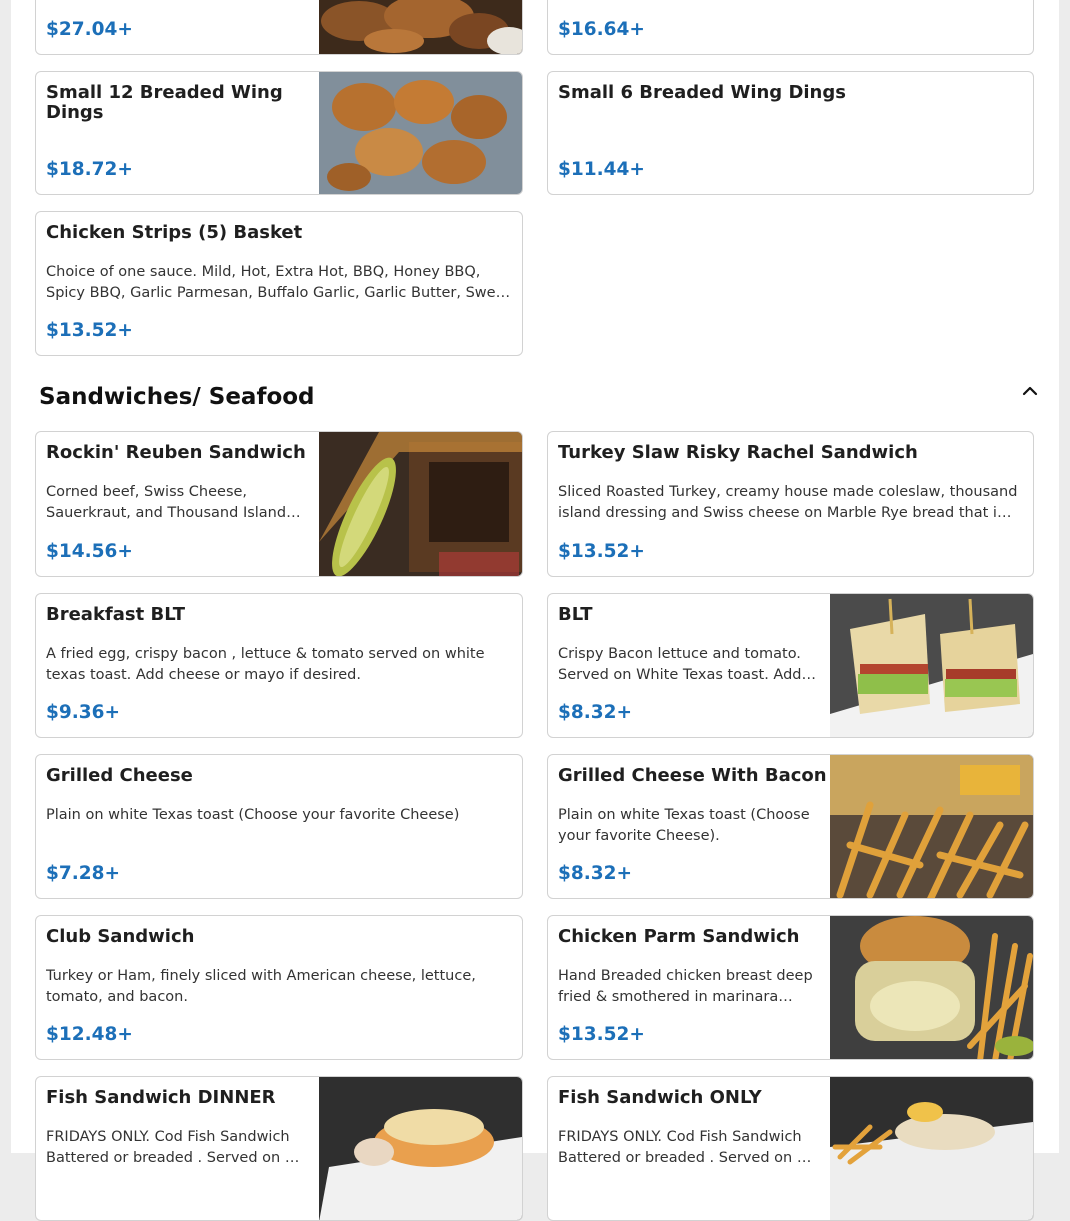 The width and height of the screenshot is (1070, 1221). What do you see at coordinates (420, 27) in the screenshot?
I see `item-photo-fried-wings` at bounding box center [420, 27].